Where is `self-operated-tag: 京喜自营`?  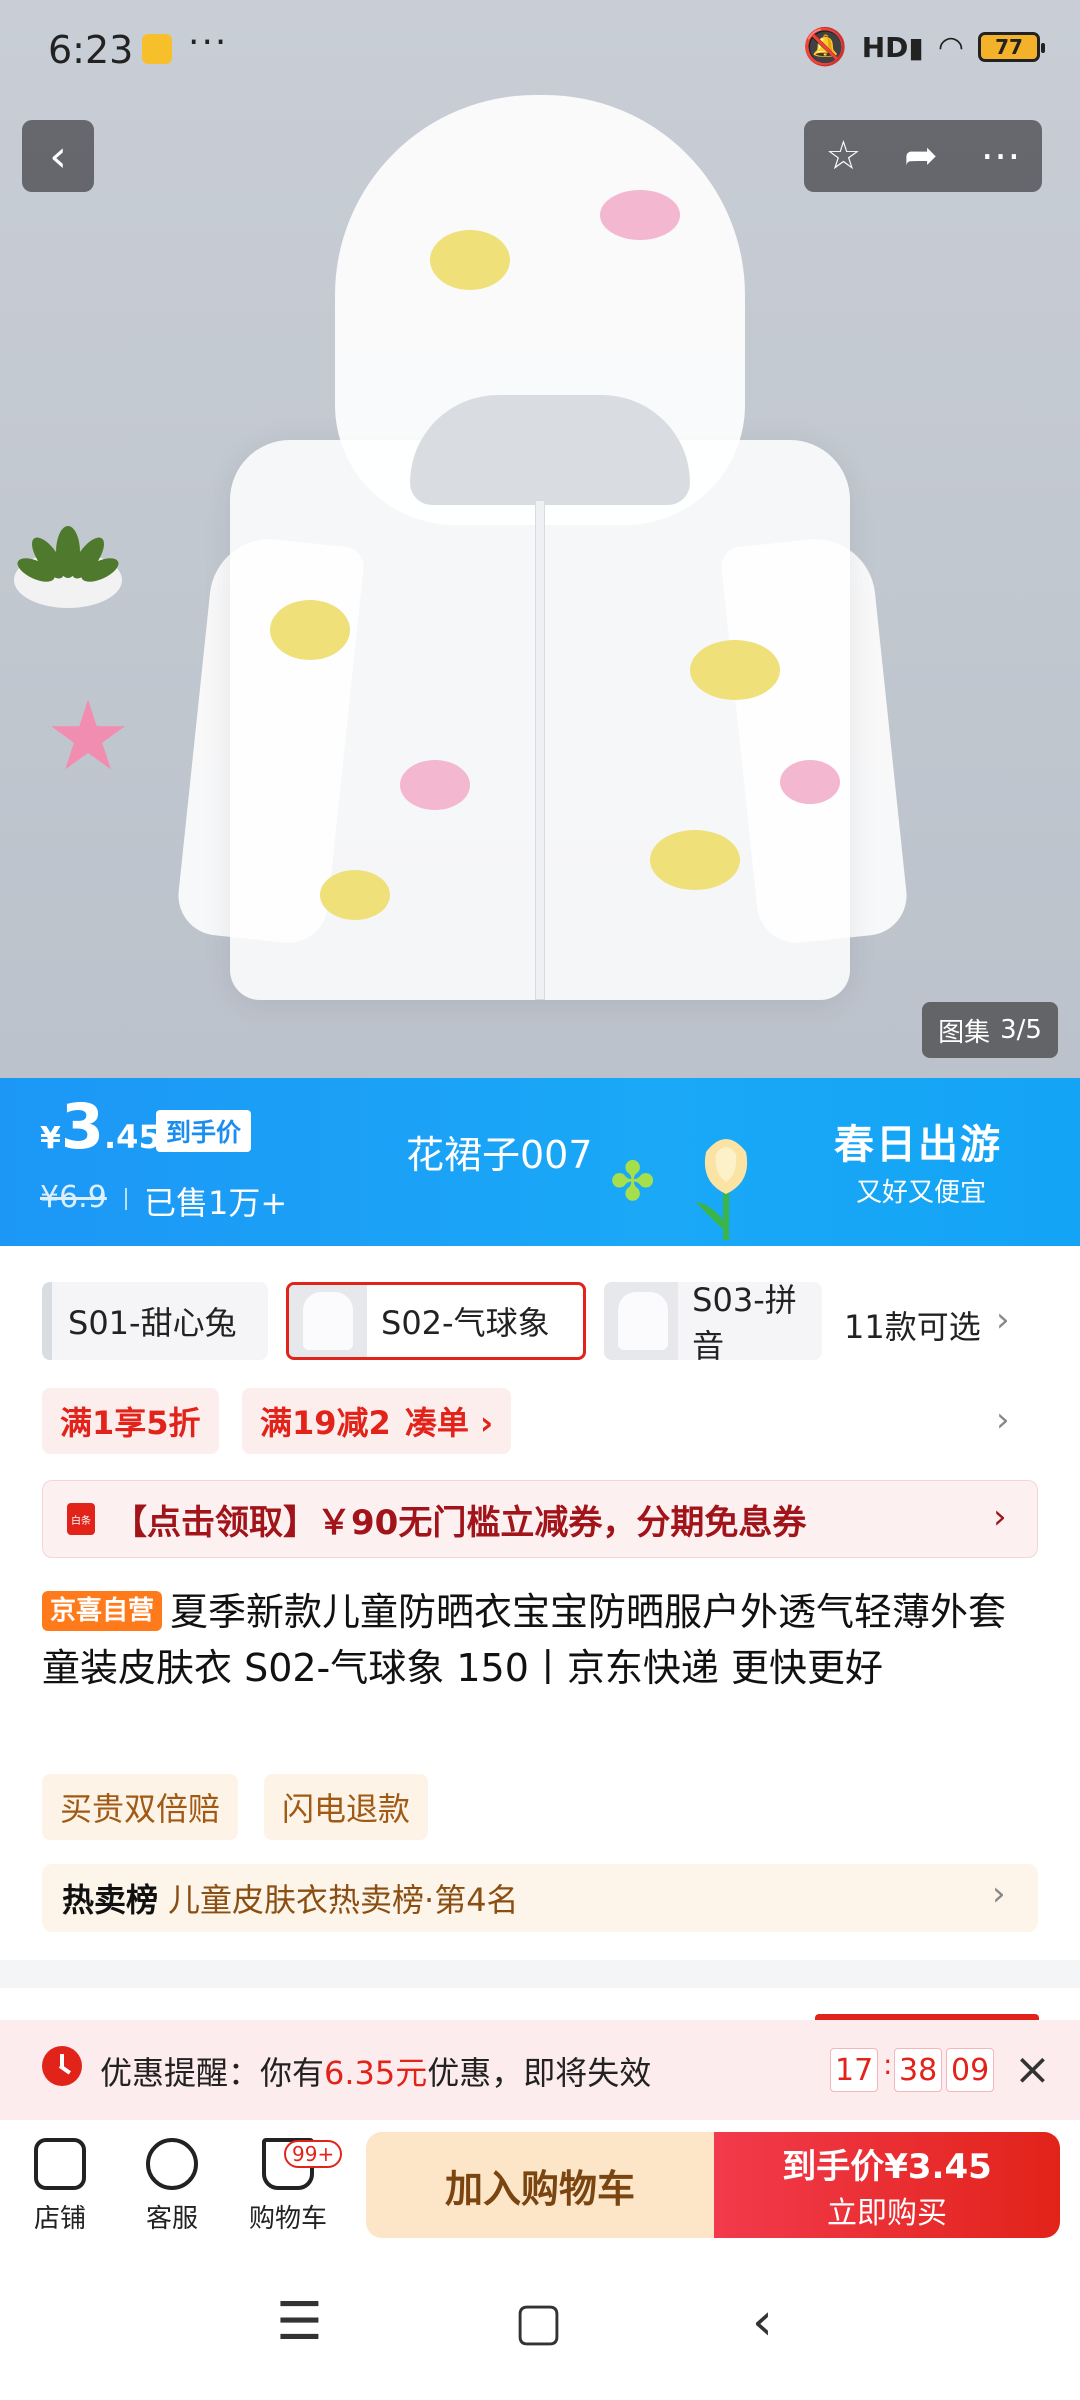 self-operated-tag: 京喜自营 is located at coordinates (102, 1611).